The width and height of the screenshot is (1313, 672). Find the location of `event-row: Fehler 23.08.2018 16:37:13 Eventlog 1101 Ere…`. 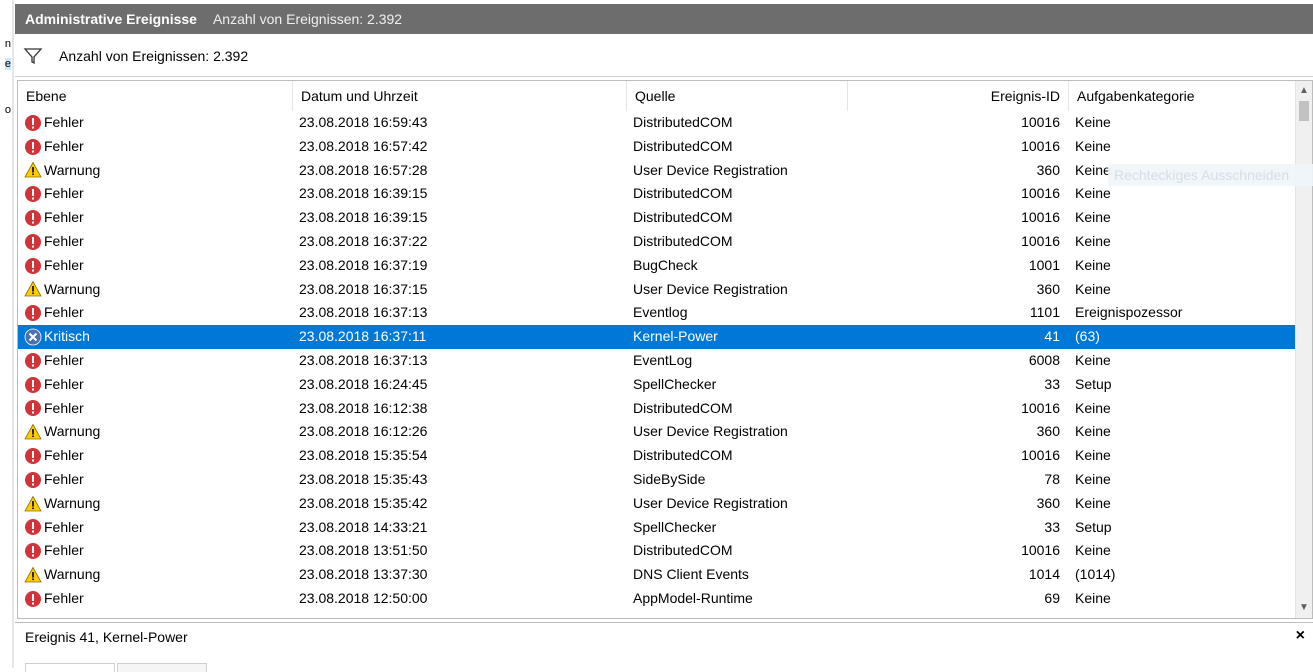

event-row: Fehler 23.08.2018 16:37:13 Eventlog 1101 Ere… is located at coordinates (657, 313).